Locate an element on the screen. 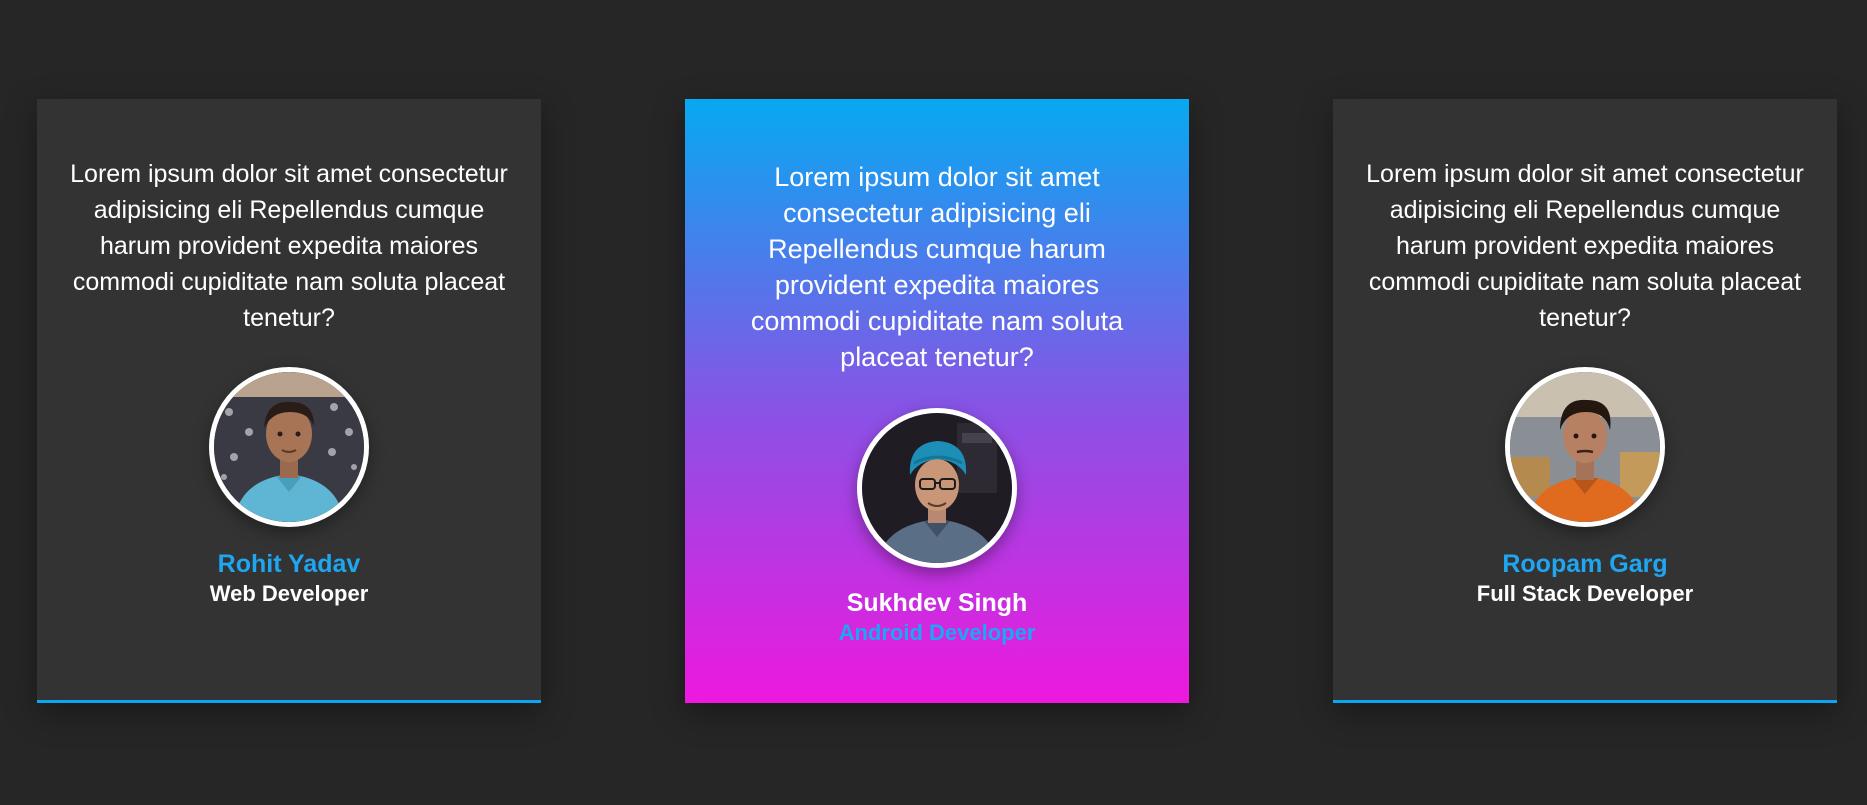 This screenshot has height=805, width=1867. testimonial-name: Rohit Yadav is located at coordinates (289, 564).